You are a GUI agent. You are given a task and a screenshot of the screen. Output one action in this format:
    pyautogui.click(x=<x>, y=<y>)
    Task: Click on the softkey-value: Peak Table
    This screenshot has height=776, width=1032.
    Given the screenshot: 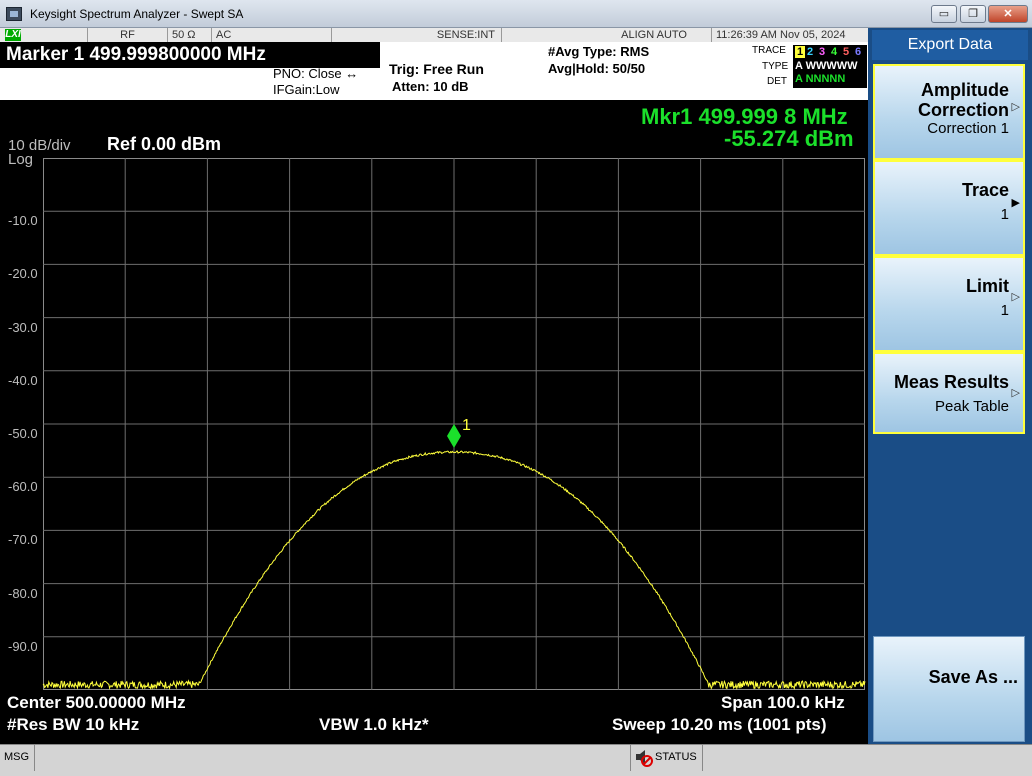 What is the action you would take?
    pyautogui.click(x=972, y=406)
    